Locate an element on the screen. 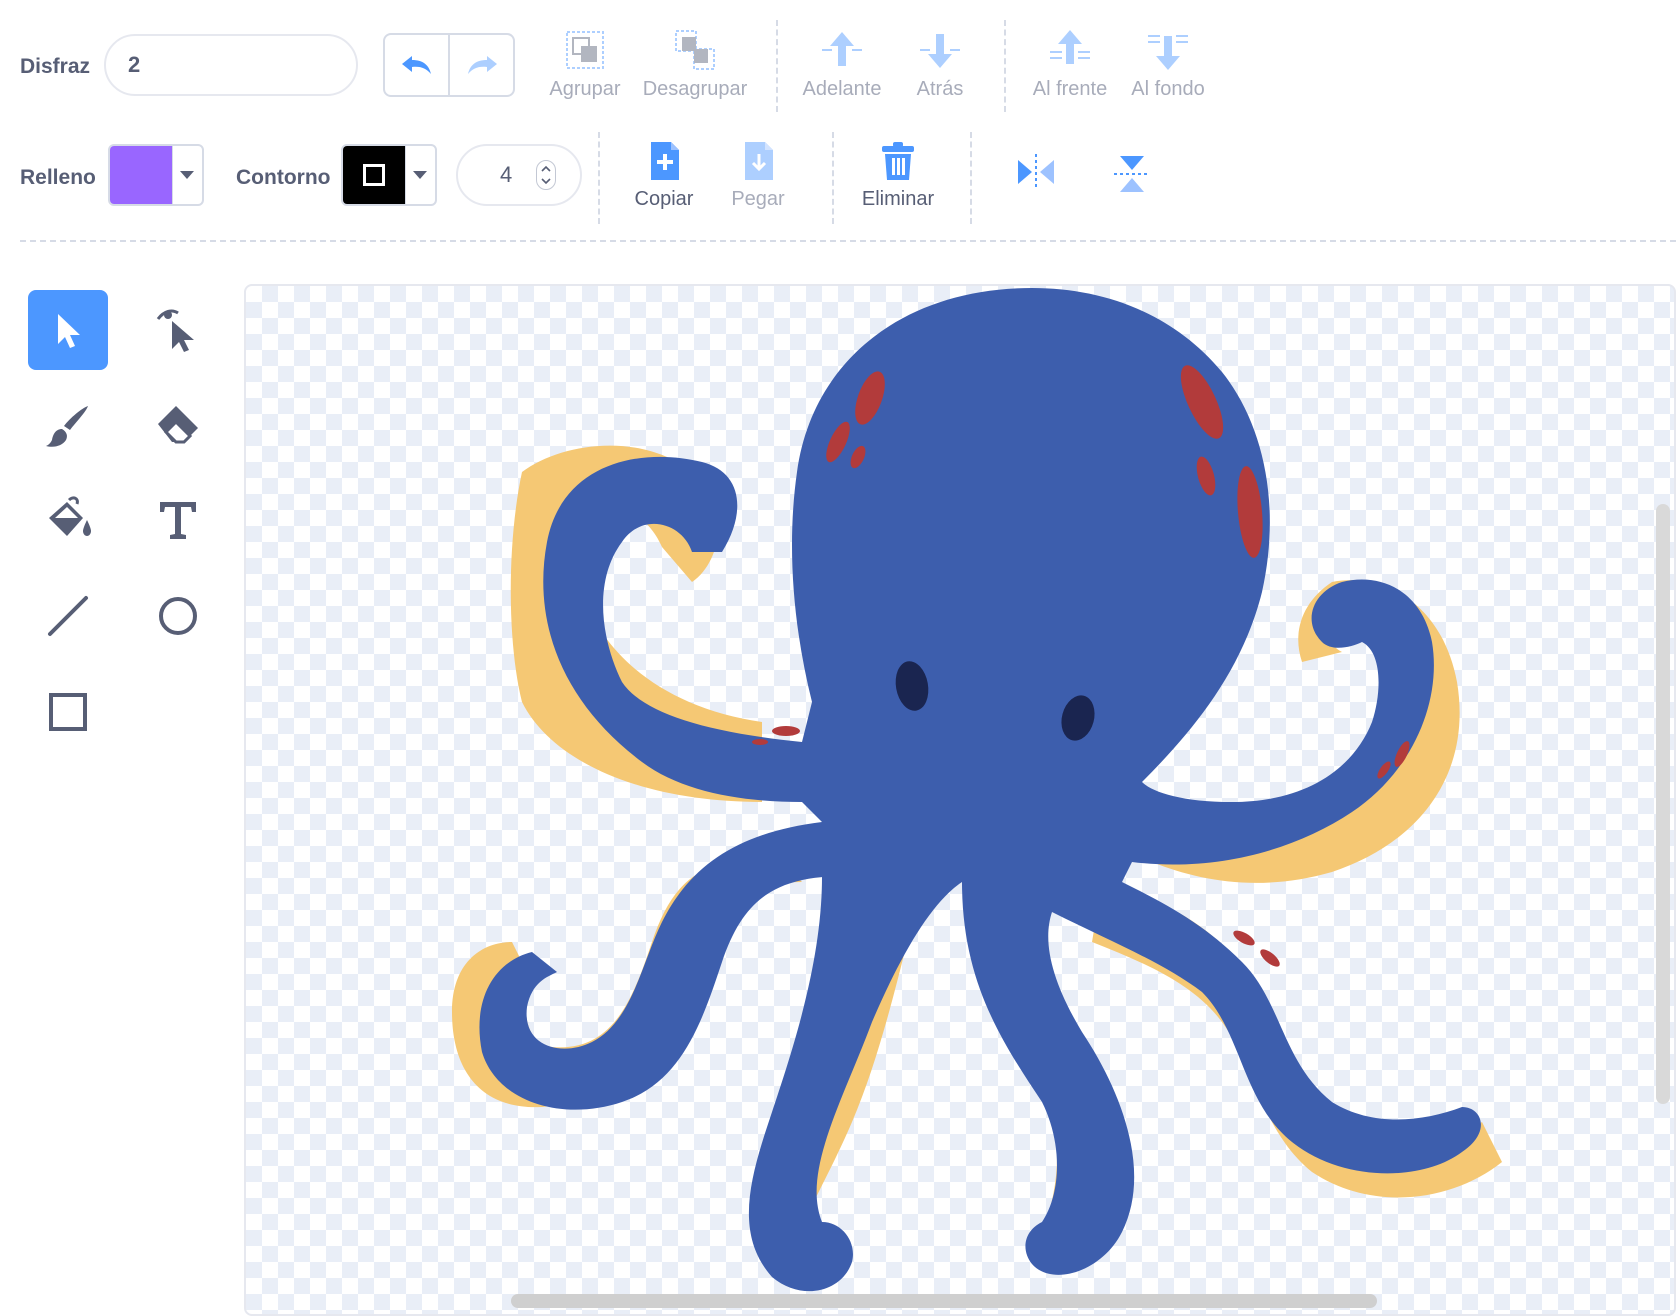 This screenshot has height=1316, width=1676. stepper-up-down-icon is located at coordinates (546, 175).